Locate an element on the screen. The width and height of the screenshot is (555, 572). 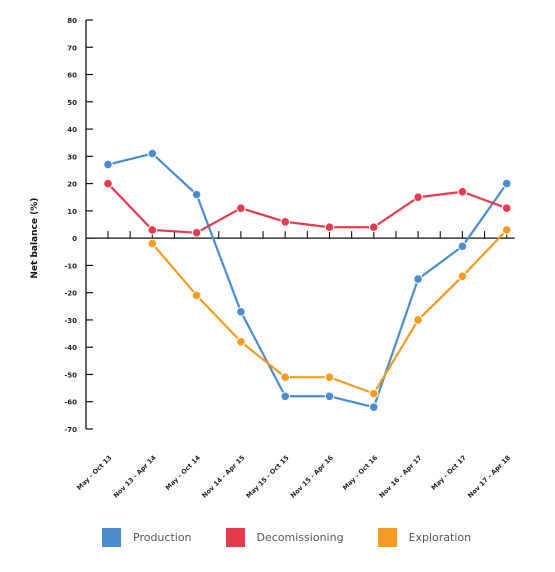
x-tick-label: May - Oct 14 is located at coordinates (183, 472).